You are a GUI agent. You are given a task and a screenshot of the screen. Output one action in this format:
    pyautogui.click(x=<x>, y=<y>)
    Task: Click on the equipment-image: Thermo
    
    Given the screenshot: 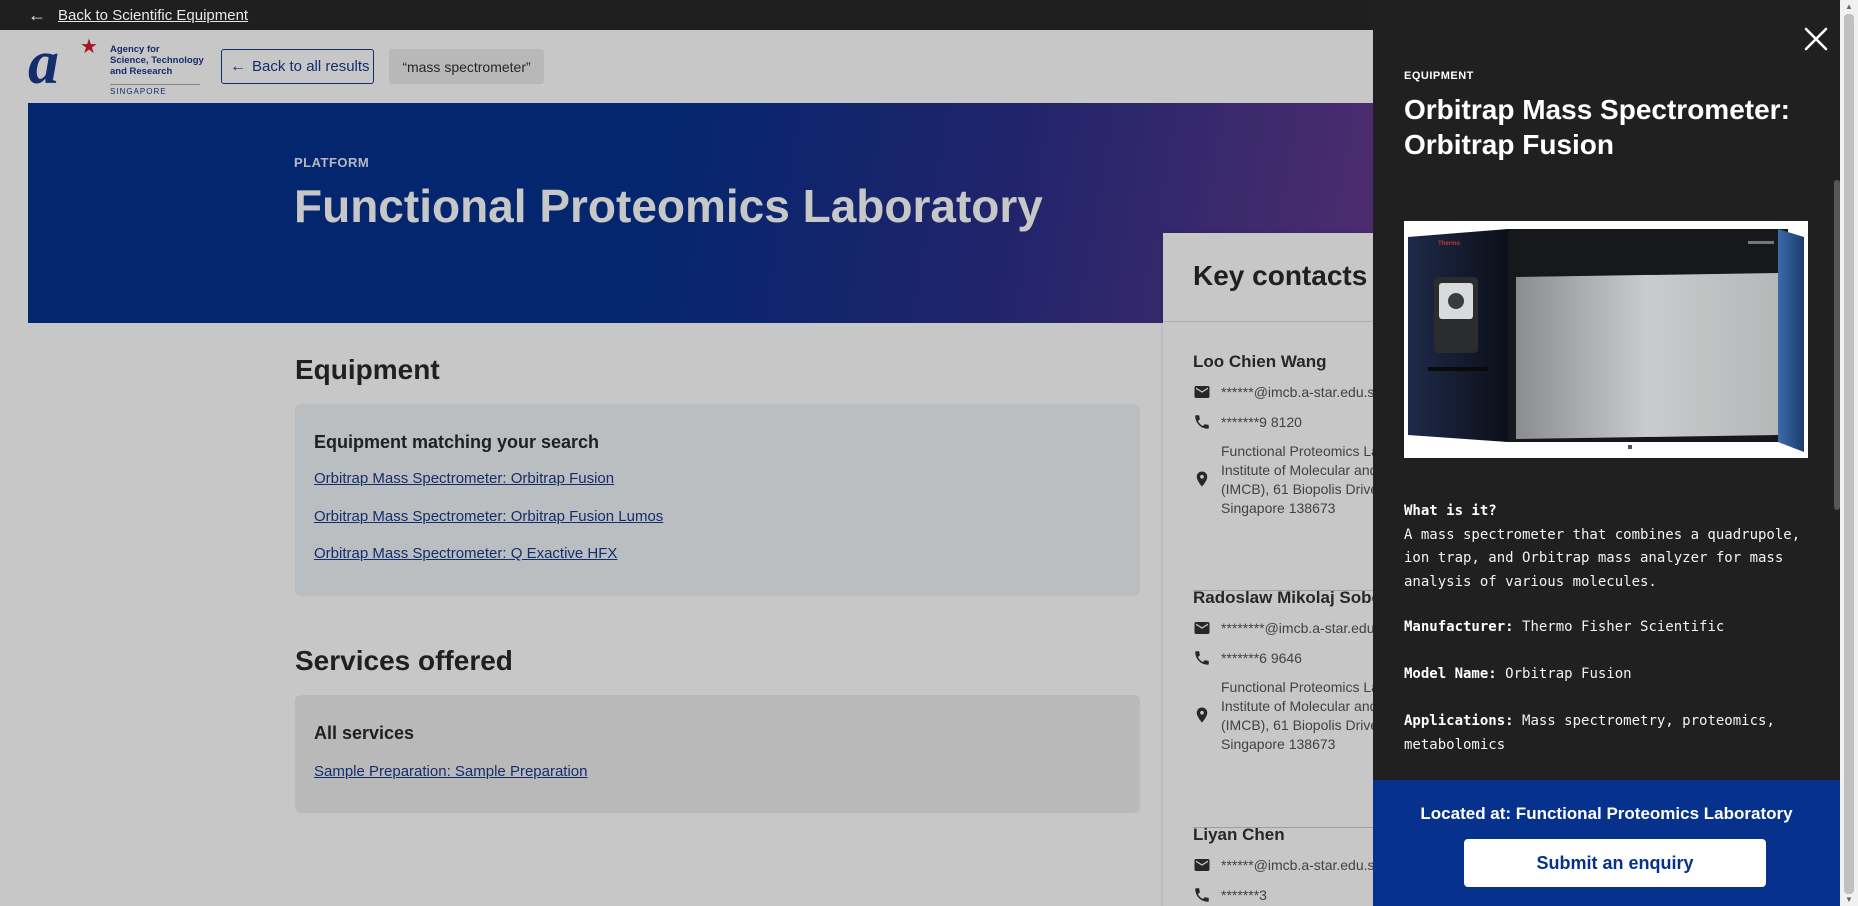 What is the action you would take?
    pyautogui.click(x=1606, y=339)
    